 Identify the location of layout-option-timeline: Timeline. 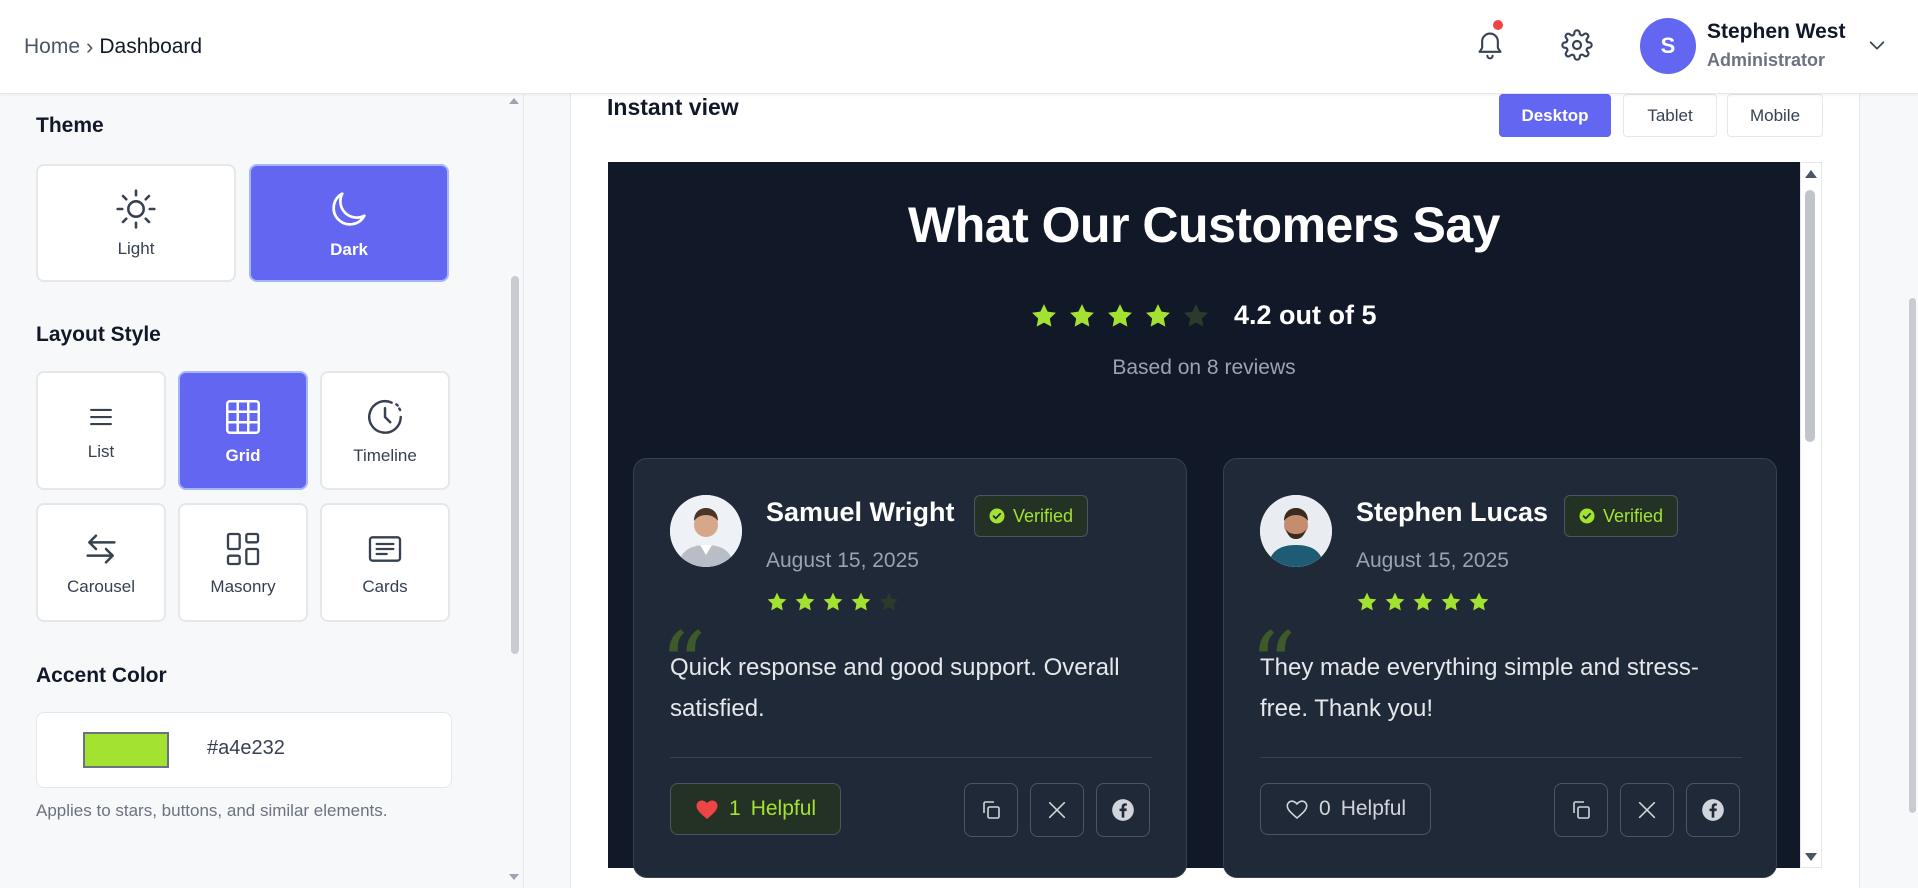
(385, 430).